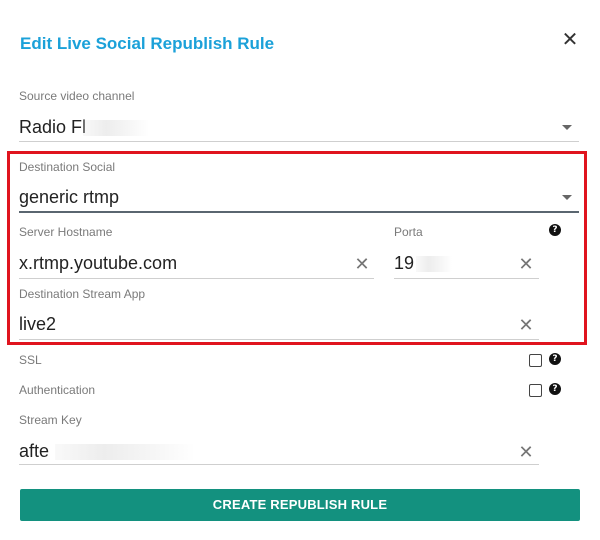 The width and height of the screenshot is (600, 540). I want to click on destination-social-select: generic rtmp, so click(299, 198).